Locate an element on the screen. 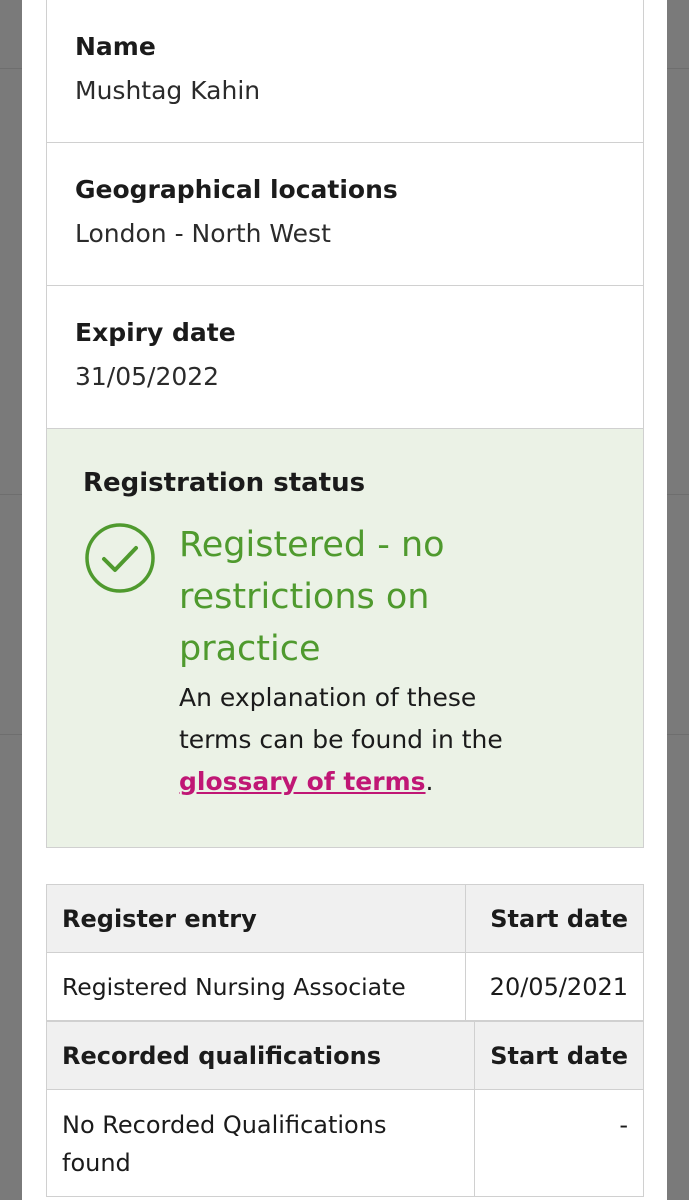  status-value: Registered - no restrictions on practice is located at coordinates (312, 597).